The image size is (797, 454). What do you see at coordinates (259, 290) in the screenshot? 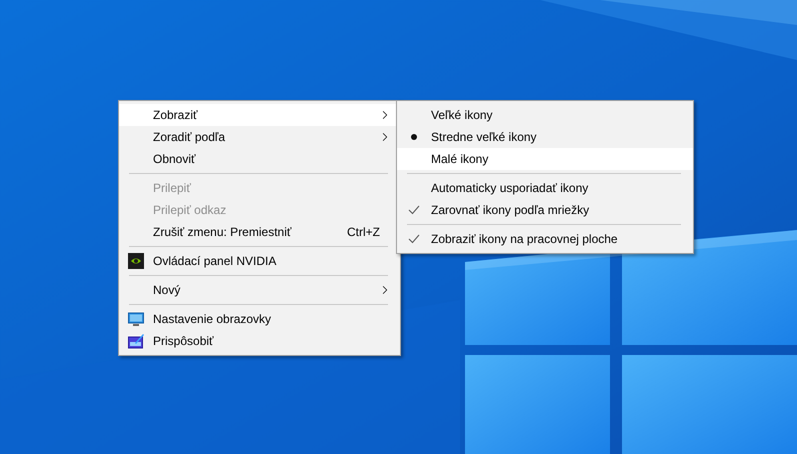
I see `menu-item: Nový` at bounding box center [259, 290].